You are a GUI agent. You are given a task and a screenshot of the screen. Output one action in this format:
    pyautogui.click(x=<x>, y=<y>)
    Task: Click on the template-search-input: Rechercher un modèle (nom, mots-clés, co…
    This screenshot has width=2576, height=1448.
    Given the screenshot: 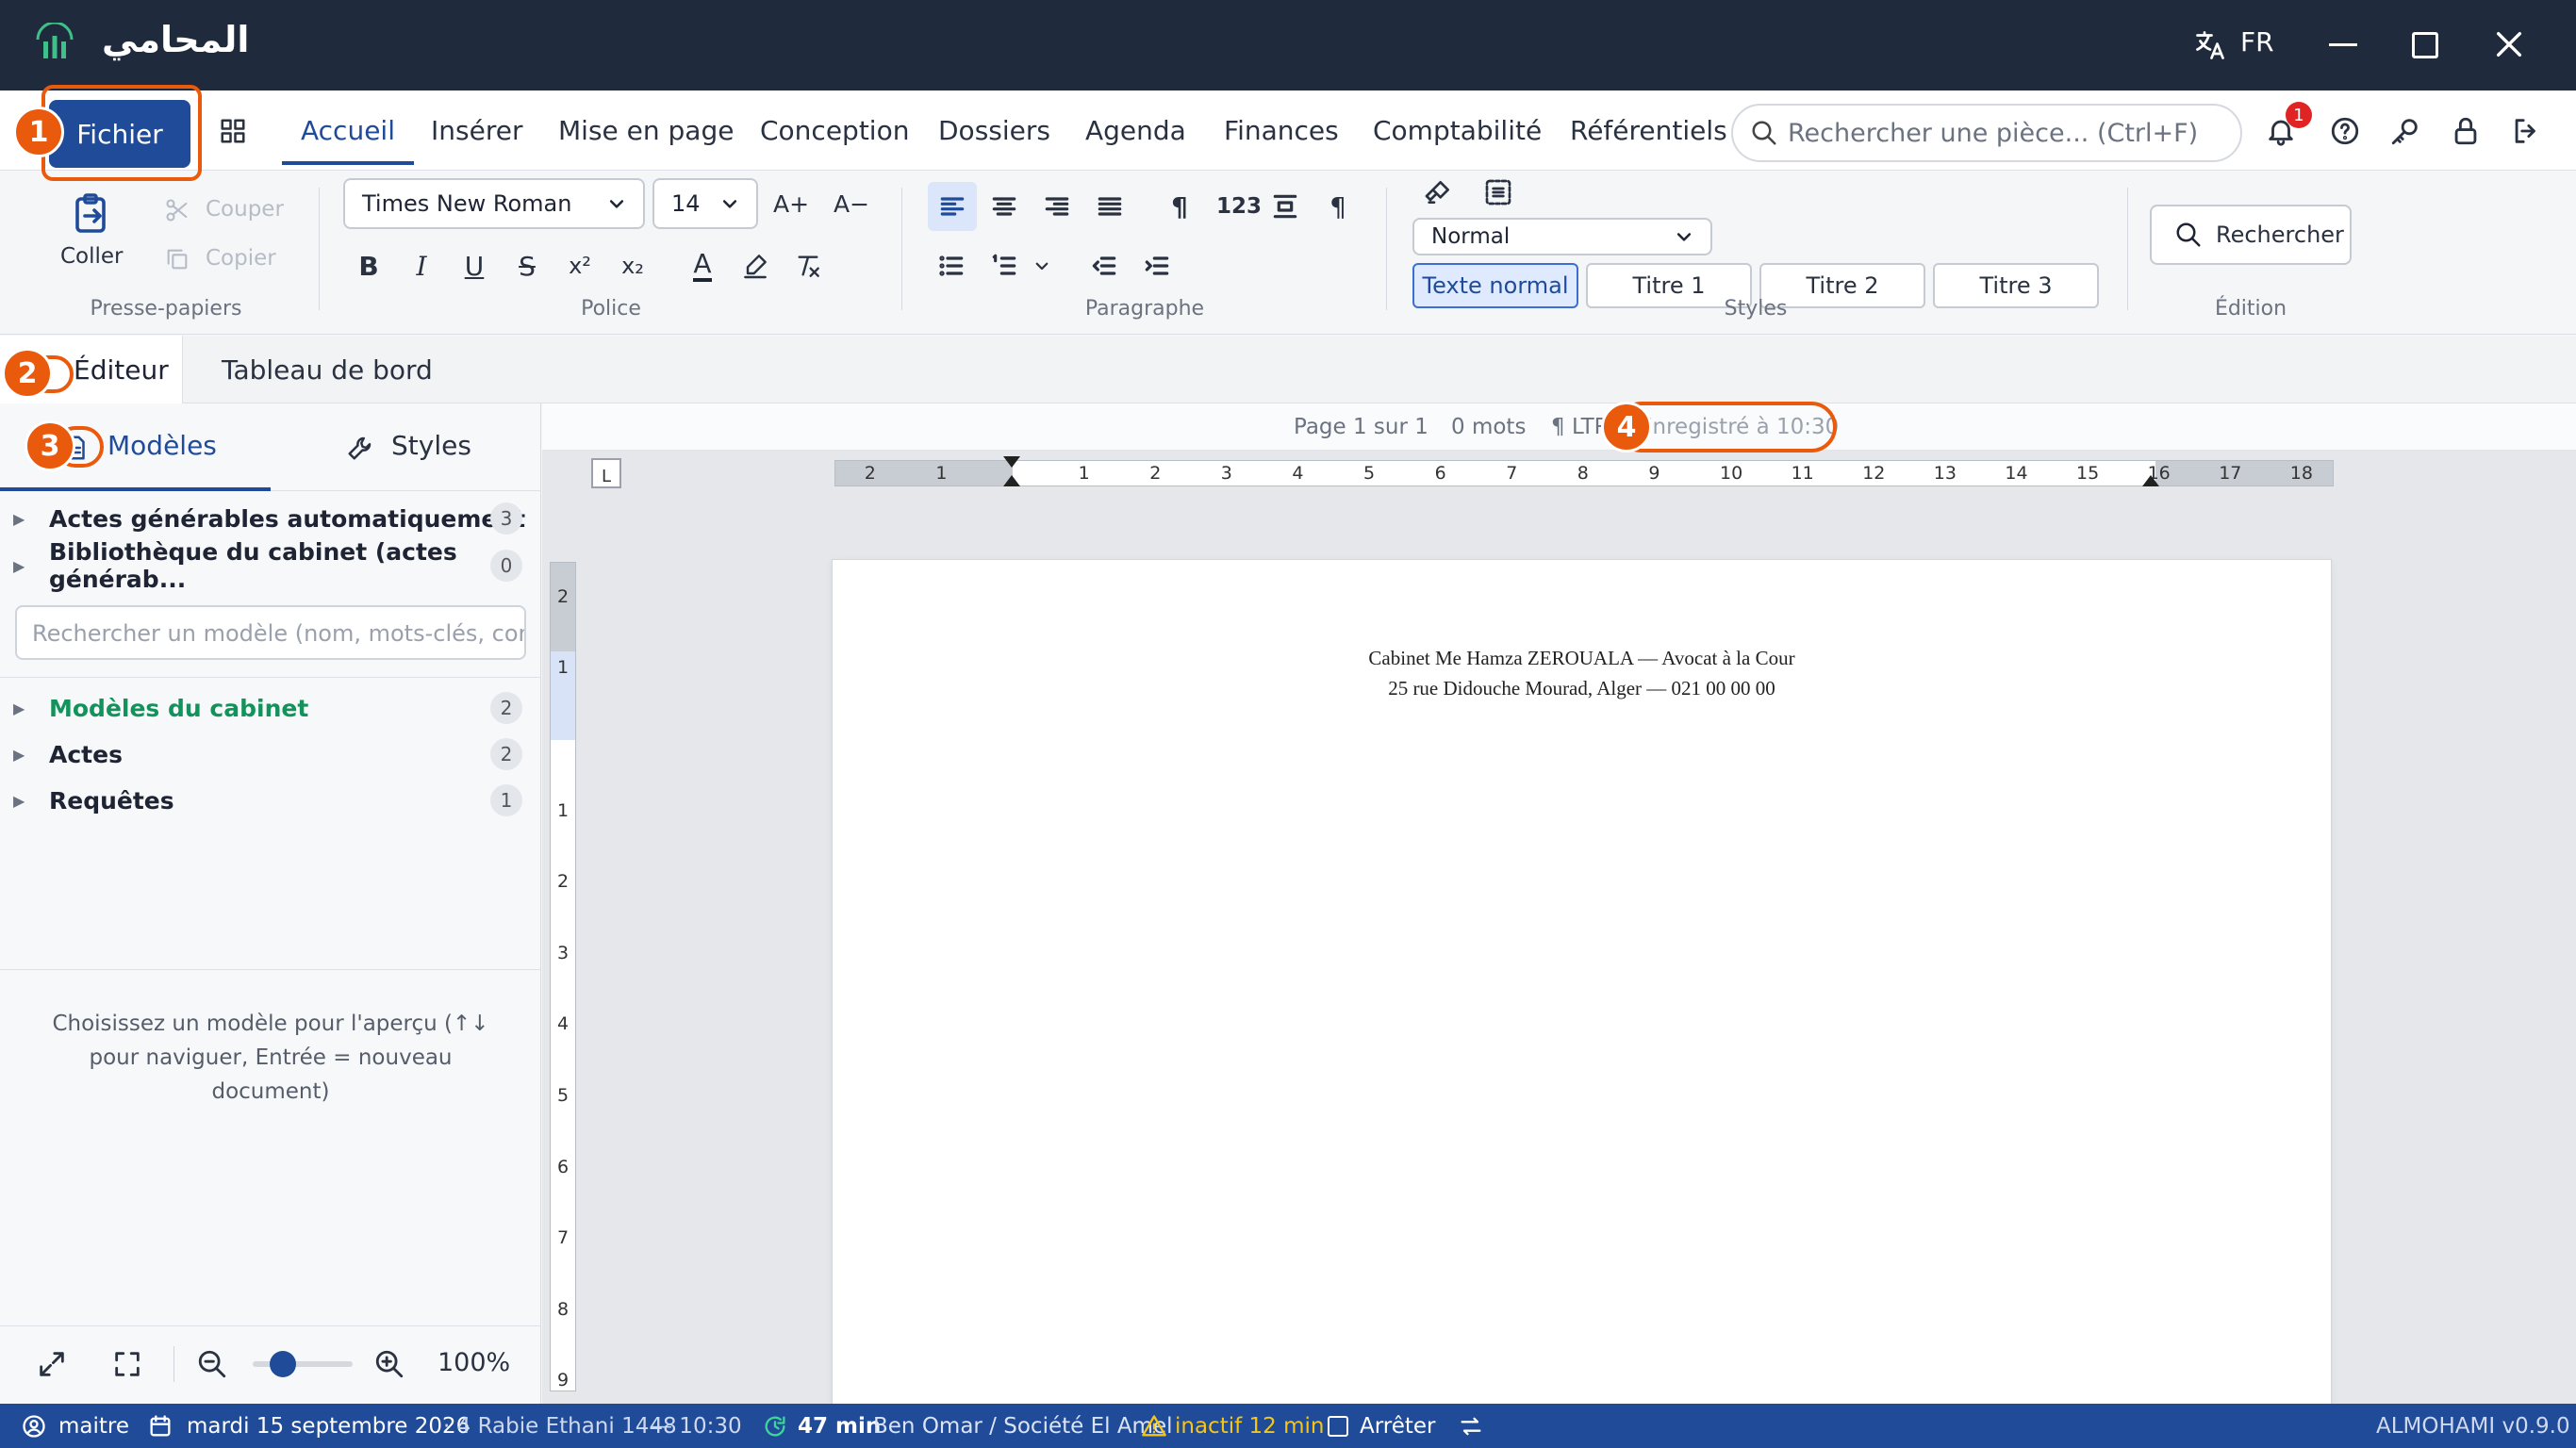 What is the action you would take?
    pyautogui.click(x=270, y=632)
    